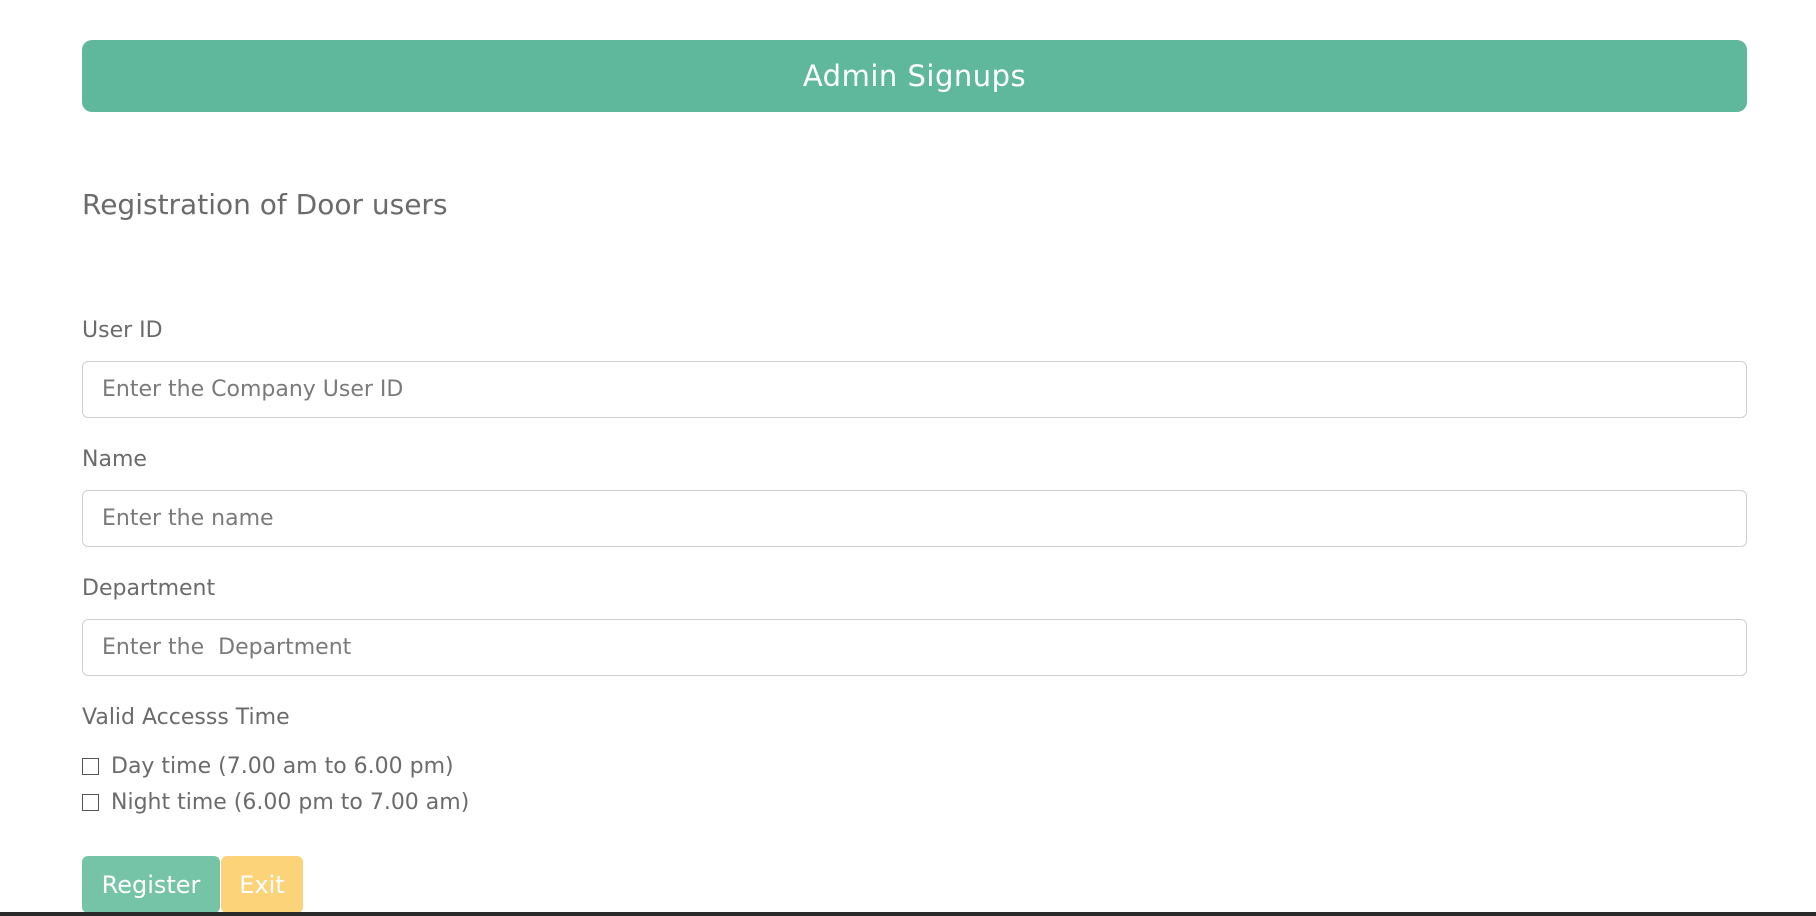  Describe the element at coordinates (914, 389) in the screenshot. I see `user-id-input` at that location.